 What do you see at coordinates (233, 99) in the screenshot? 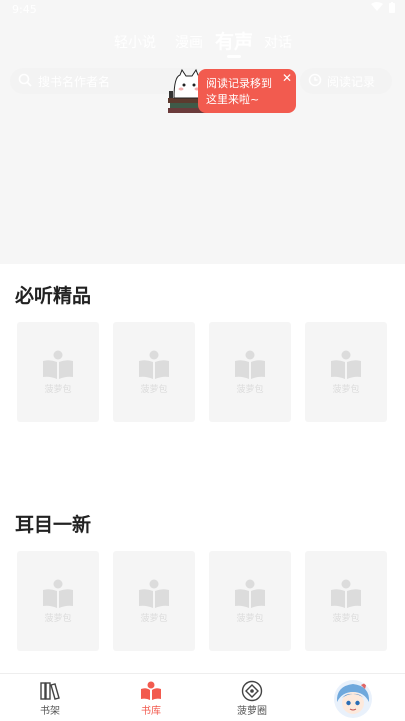
I see `tooltip-line-2: 这里来啦~` at bounding box center [233, 99].